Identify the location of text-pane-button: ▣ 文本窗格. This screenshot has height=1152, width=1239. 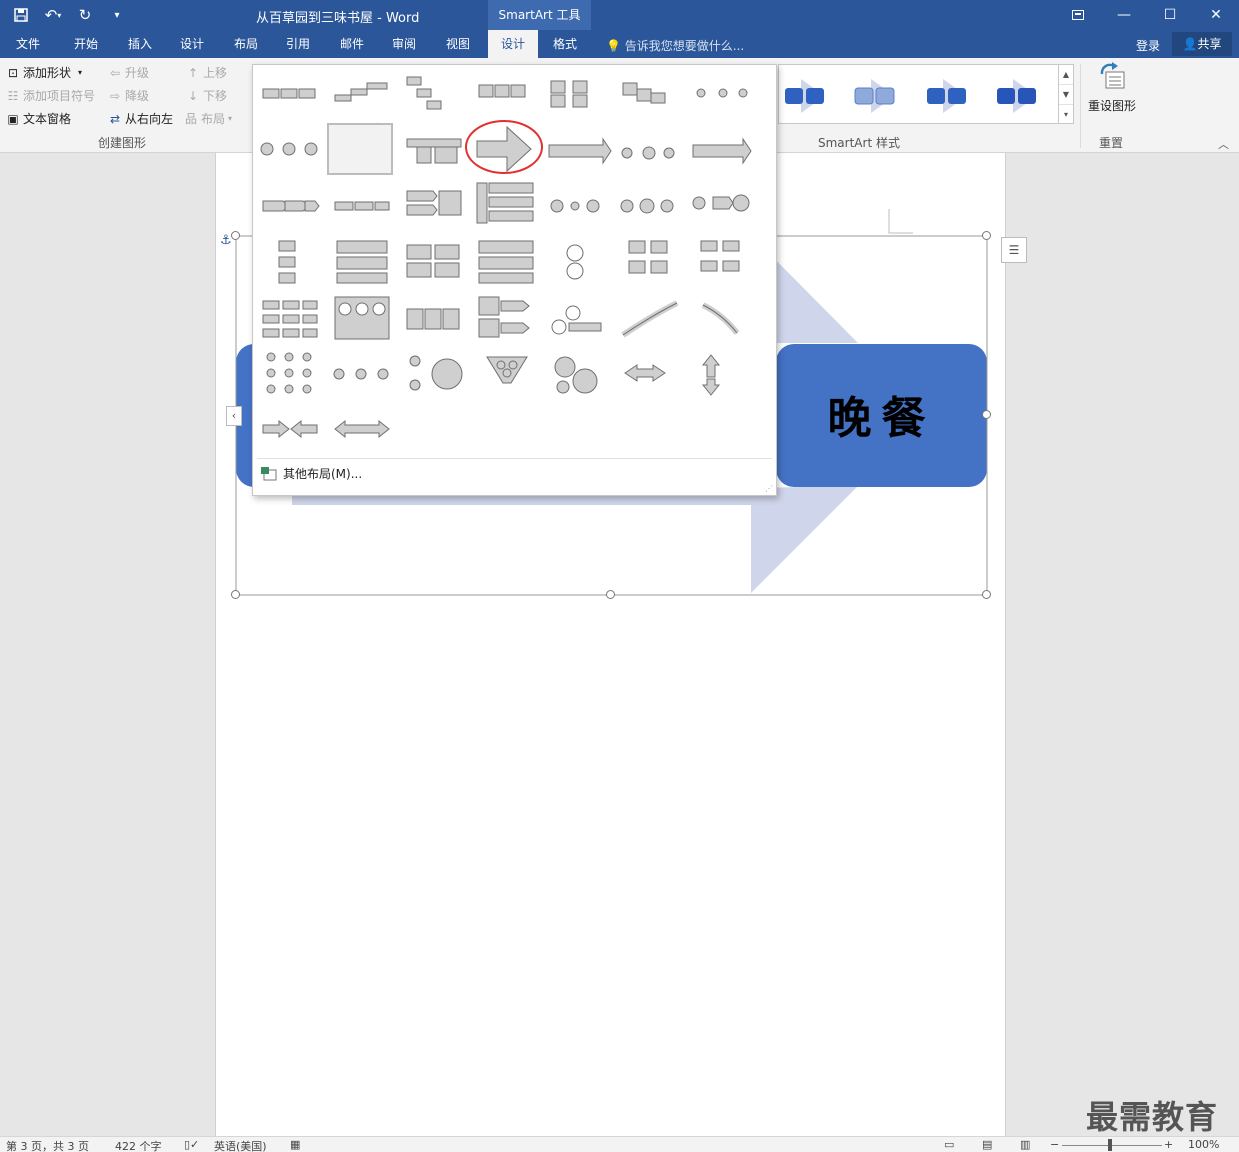
(38, 118).